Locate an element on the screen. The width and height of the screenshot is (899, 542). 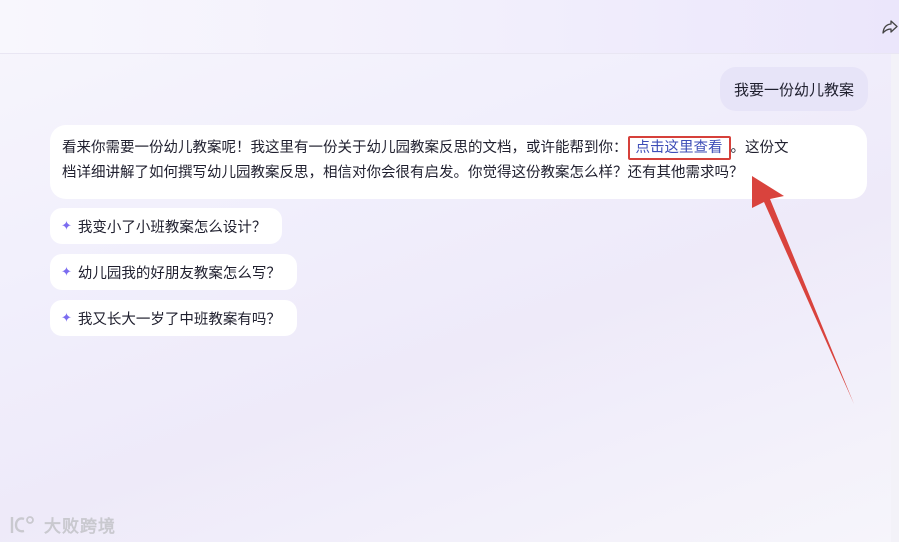
ai-response-text-mid: 。这份文 is located at coordinates (759, 148).